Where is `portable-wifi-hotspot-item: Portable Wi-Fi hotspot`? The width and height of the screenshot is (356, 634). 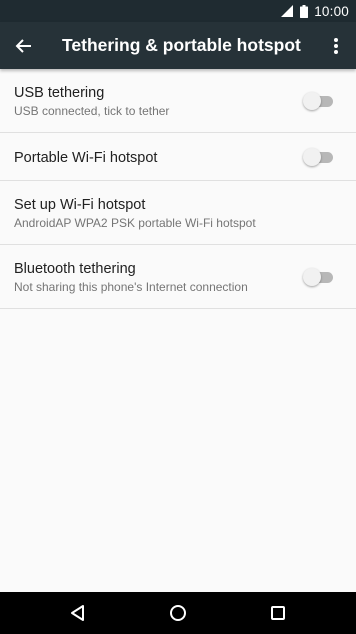 portable-wifi-hotspot-item: Portable Wi-Fi hotspot is located at coordinates (178, 157).